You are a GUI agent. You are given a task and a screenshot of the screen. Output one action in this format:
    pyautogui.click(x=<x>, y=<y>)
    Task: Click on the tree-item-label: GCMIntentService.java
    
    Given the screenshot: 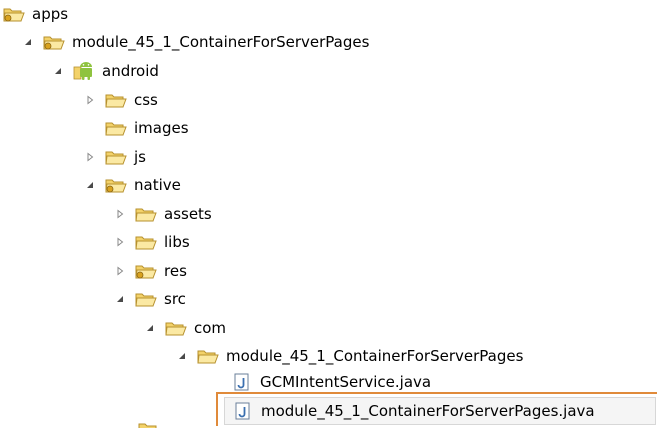 What is the action you would take?
    pyautogui.click(x=346, y=382)
    